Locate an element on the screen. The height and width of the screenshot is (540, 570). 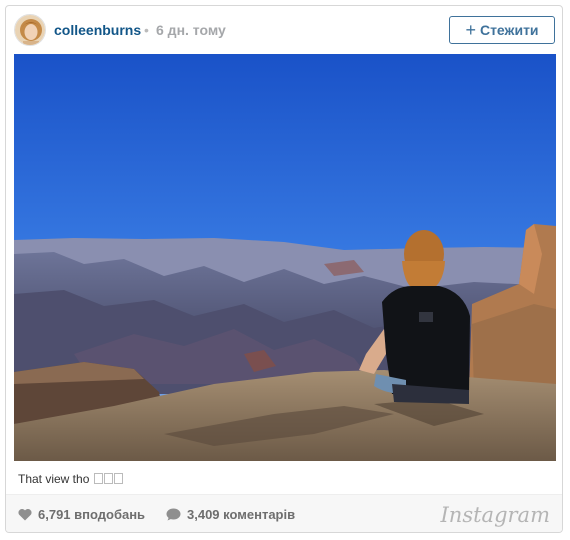
plus-icon: + is located at coordinates (470, 30).